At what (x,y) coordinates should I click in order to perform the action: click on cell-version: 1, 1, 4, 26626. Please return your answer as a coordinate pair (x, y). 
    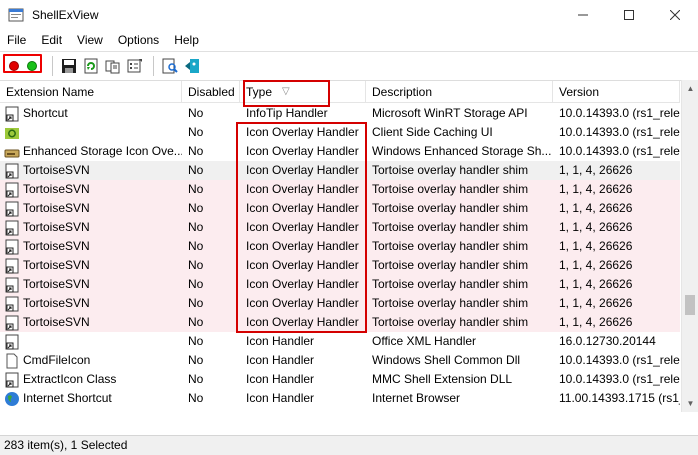
    Looking at the image, I should click on (596, 322).